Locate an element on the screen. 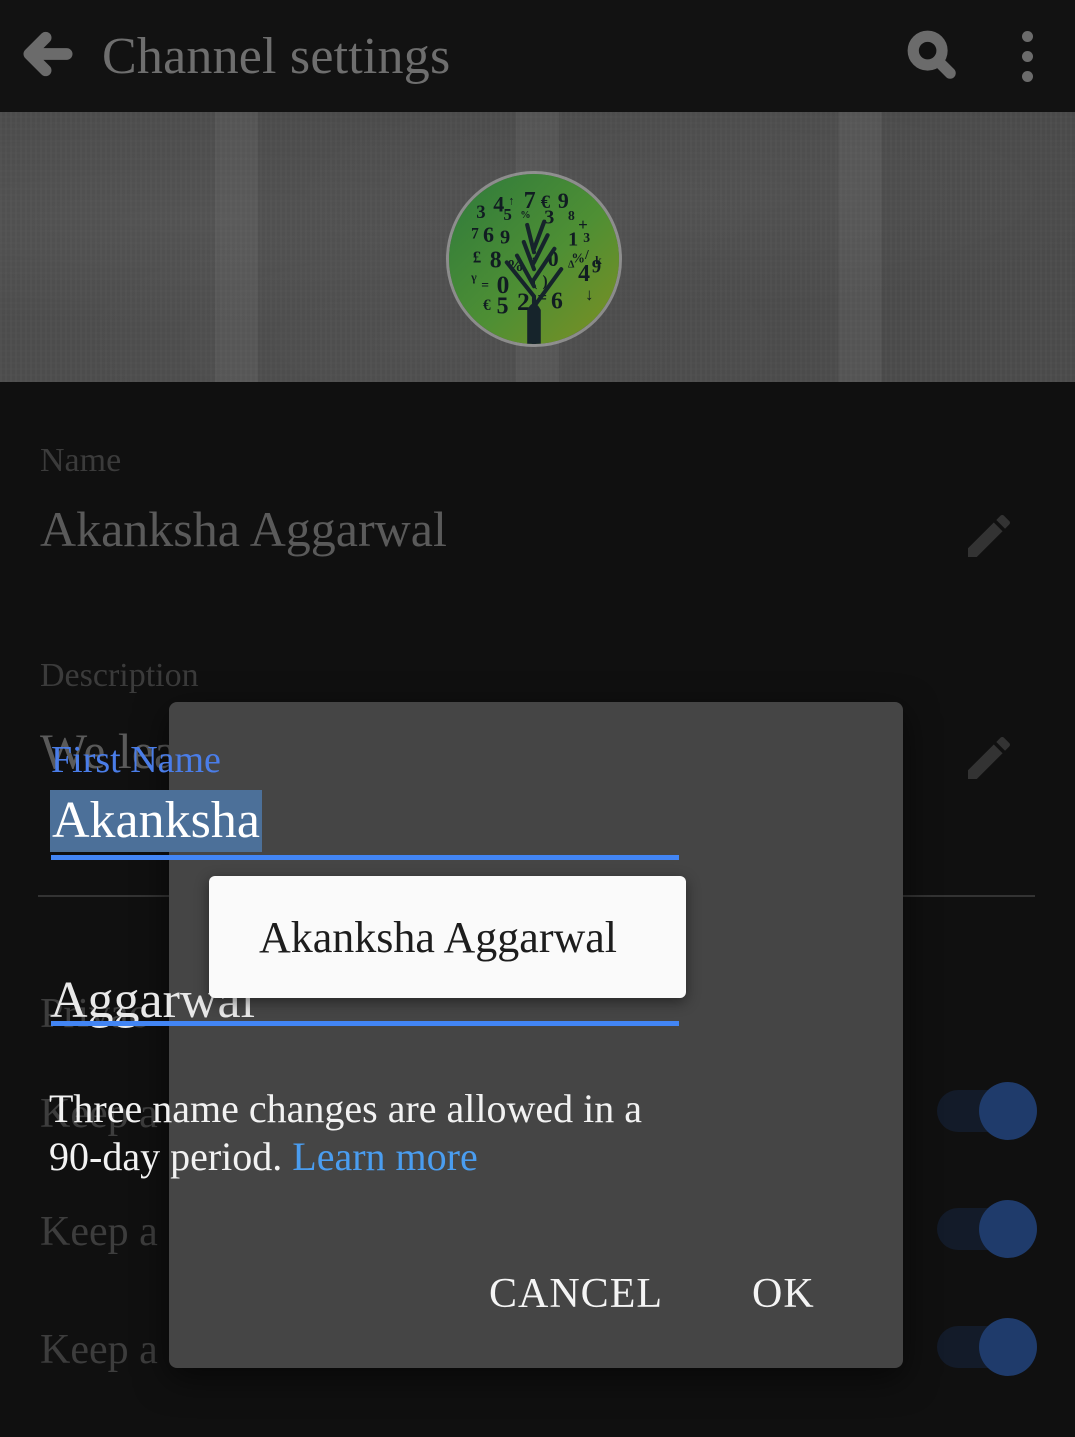 This screenshot has width=1075, height=1437. last-name-input-underline is located at coordinates (365, 1023).